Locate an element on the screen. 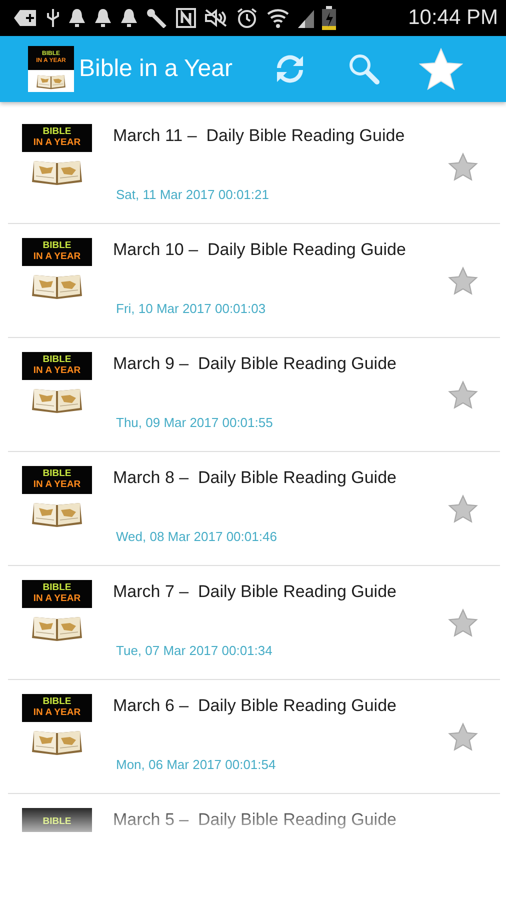 This screenshot has height=900, width=506. reading-date: Mon, 06 Mar 2017 00:01:54 is located at coordinates (196, 765).